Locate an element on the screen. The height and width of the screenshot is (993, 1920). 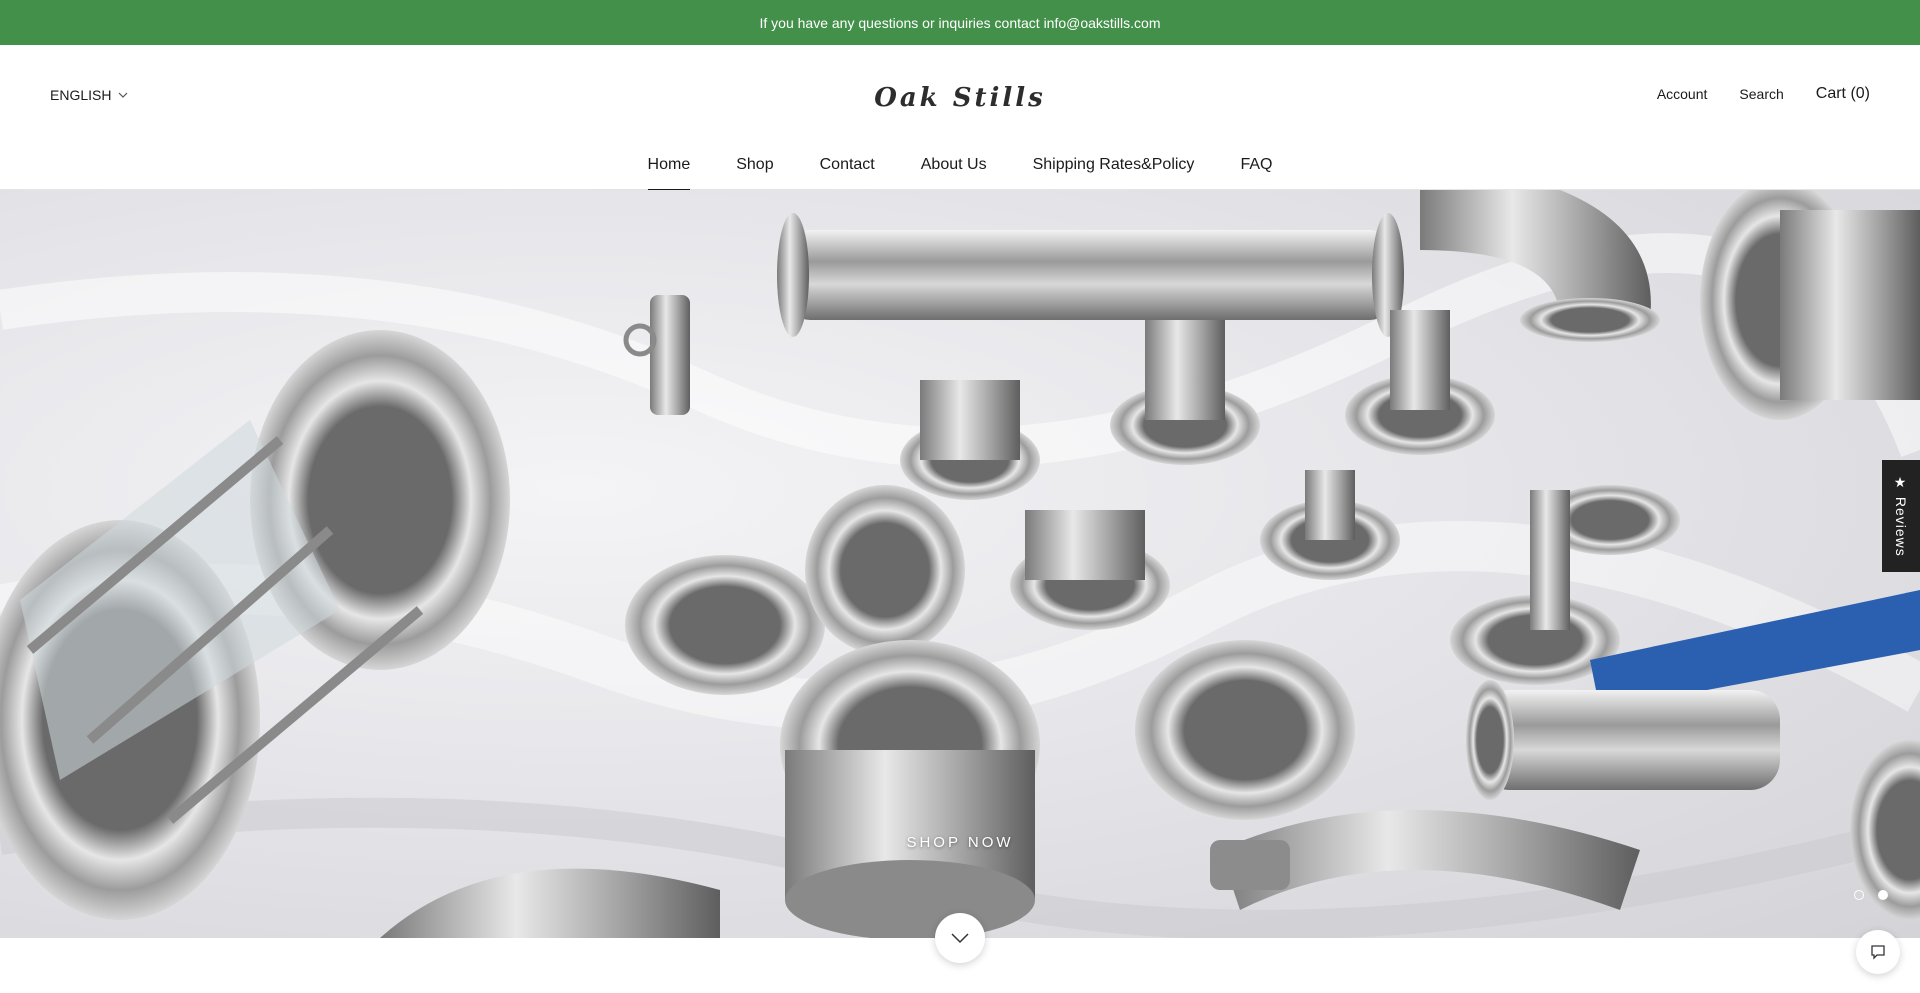
nav-item-faq: FAQ is located at coordinates (1256, 170).